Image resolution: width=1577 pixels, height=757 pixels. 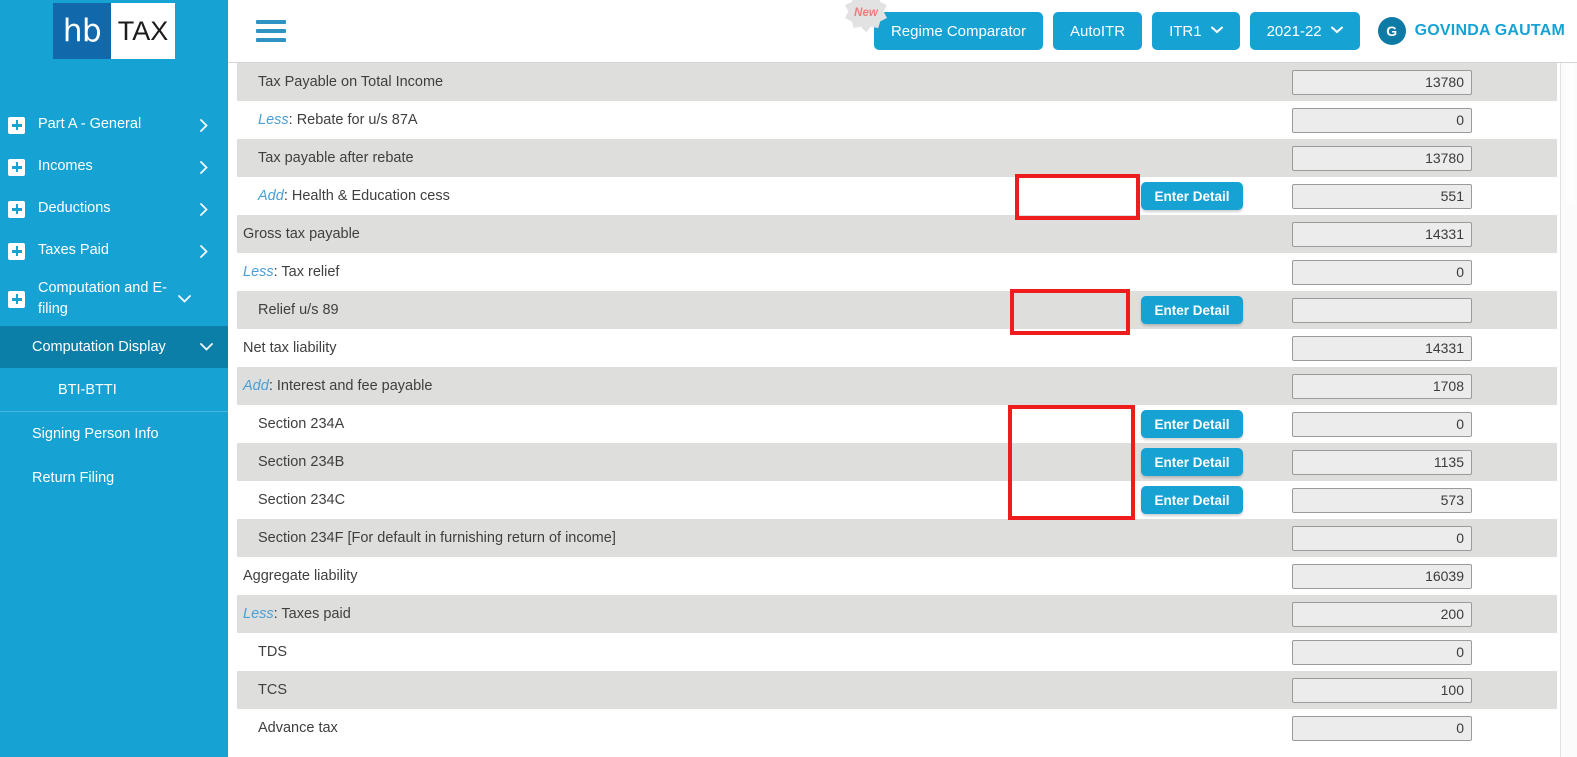 What do you see at coordinates (1568, 410) in the screenshot?
I see `vertical-scrollbar` at bounding box center [1568, 410].